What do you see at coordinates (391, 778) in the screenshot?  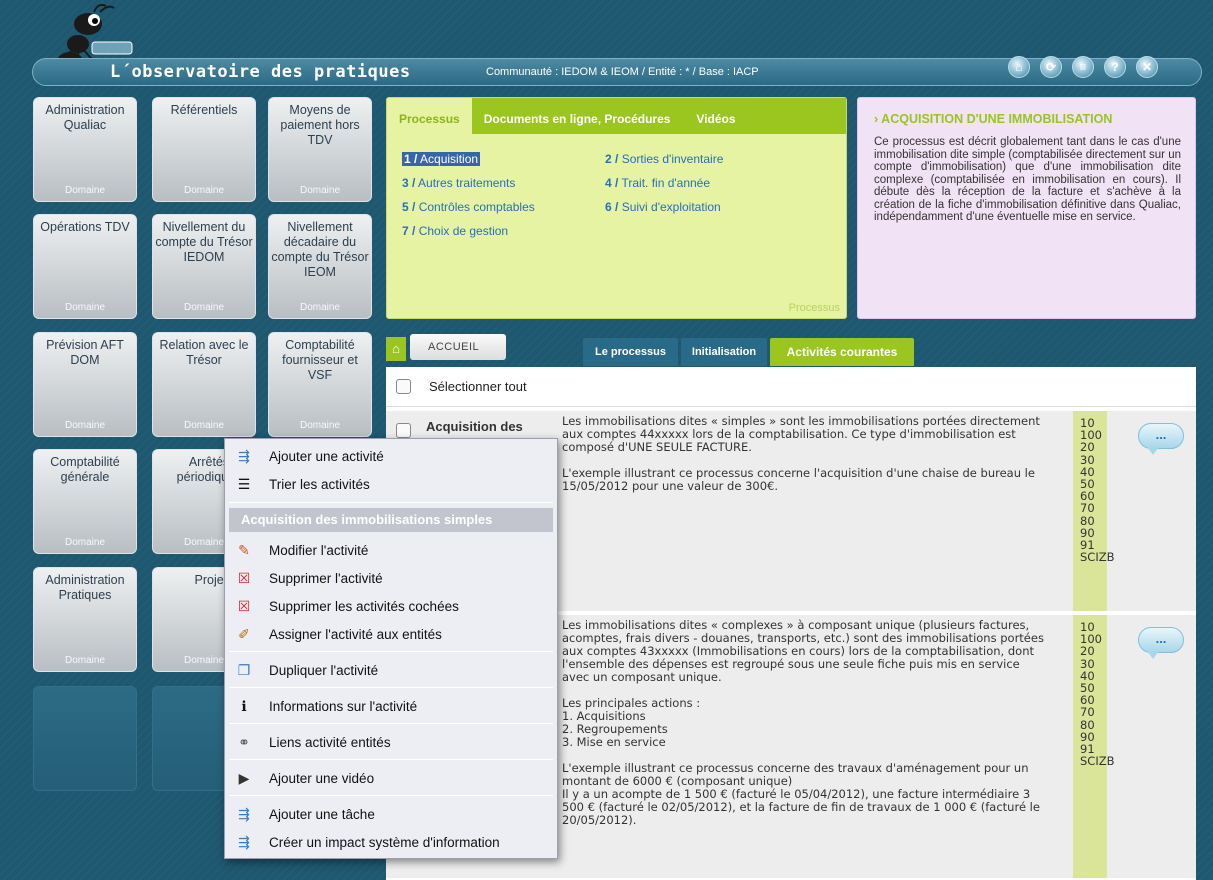 I see `menu-item-add-video: ▶ Ajouter une vidéo` at bounding box center [391, 778].